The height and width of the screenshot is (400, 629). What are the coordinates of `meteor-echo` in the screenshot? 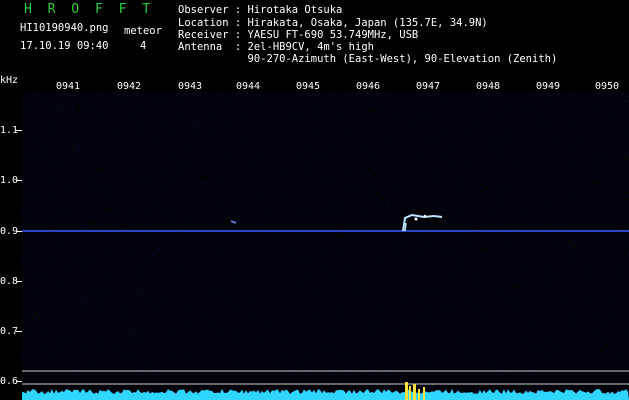 It's located at (422, 222).